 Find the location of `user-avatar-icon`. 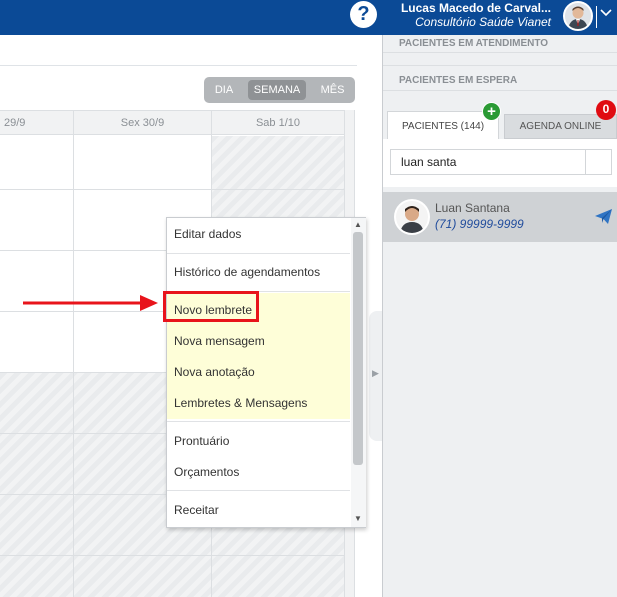

user-avatar-icon is located at coordinates (578, 16).